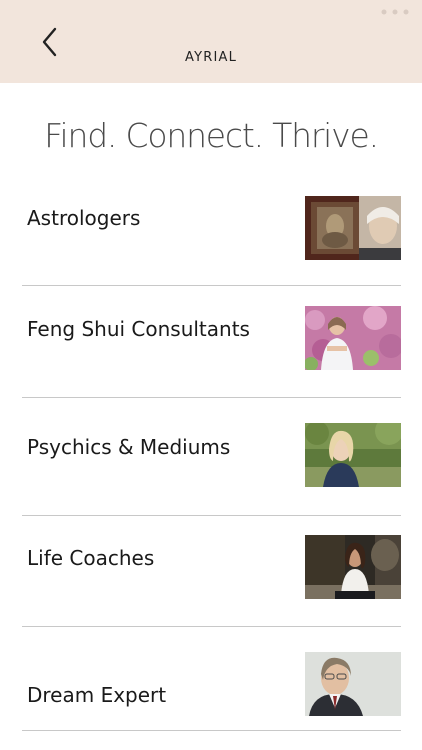  What do you see at coordinates (84, 218) in the screenshot?
I see `category-label: Astrologers` at bounding box center [84, 218].